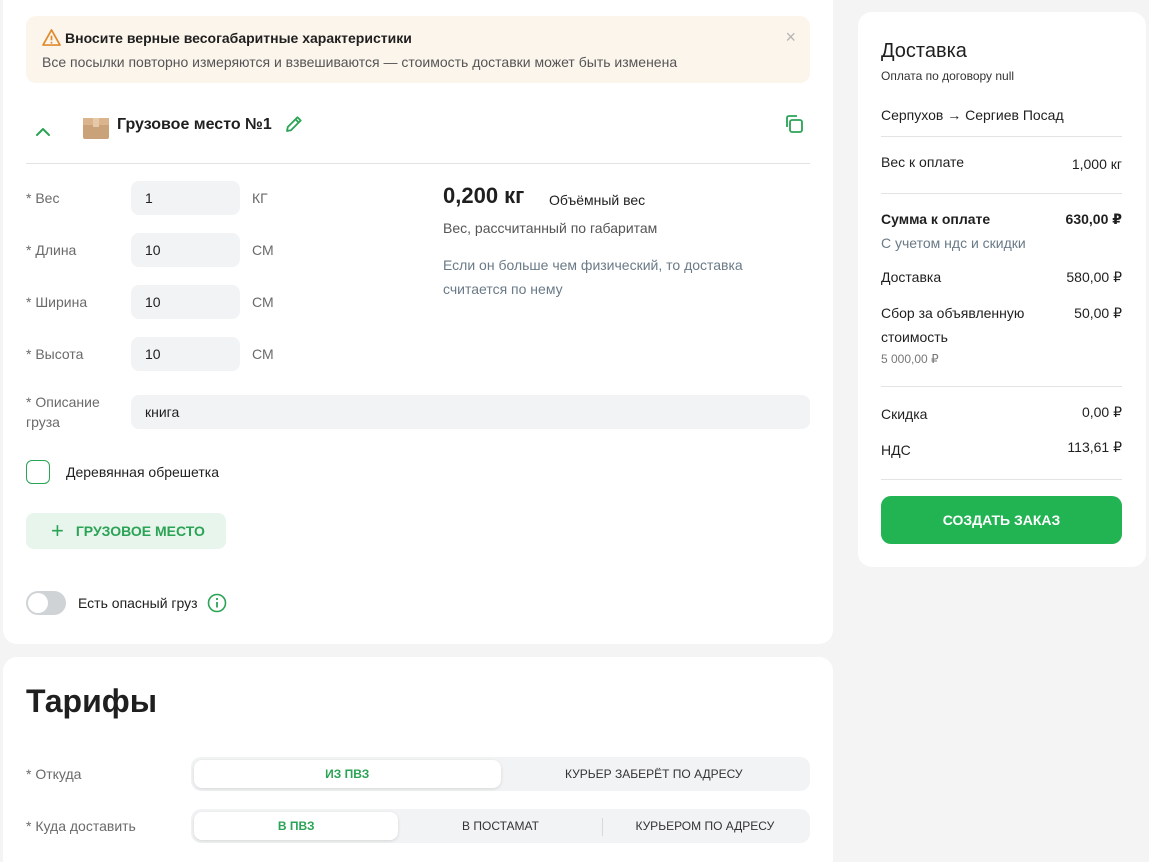 This screenshot has height=862, width=1149. Describe the element at coordinates (63, 412) in the screenshot. I see `description-label: * Описание груза` at that location.